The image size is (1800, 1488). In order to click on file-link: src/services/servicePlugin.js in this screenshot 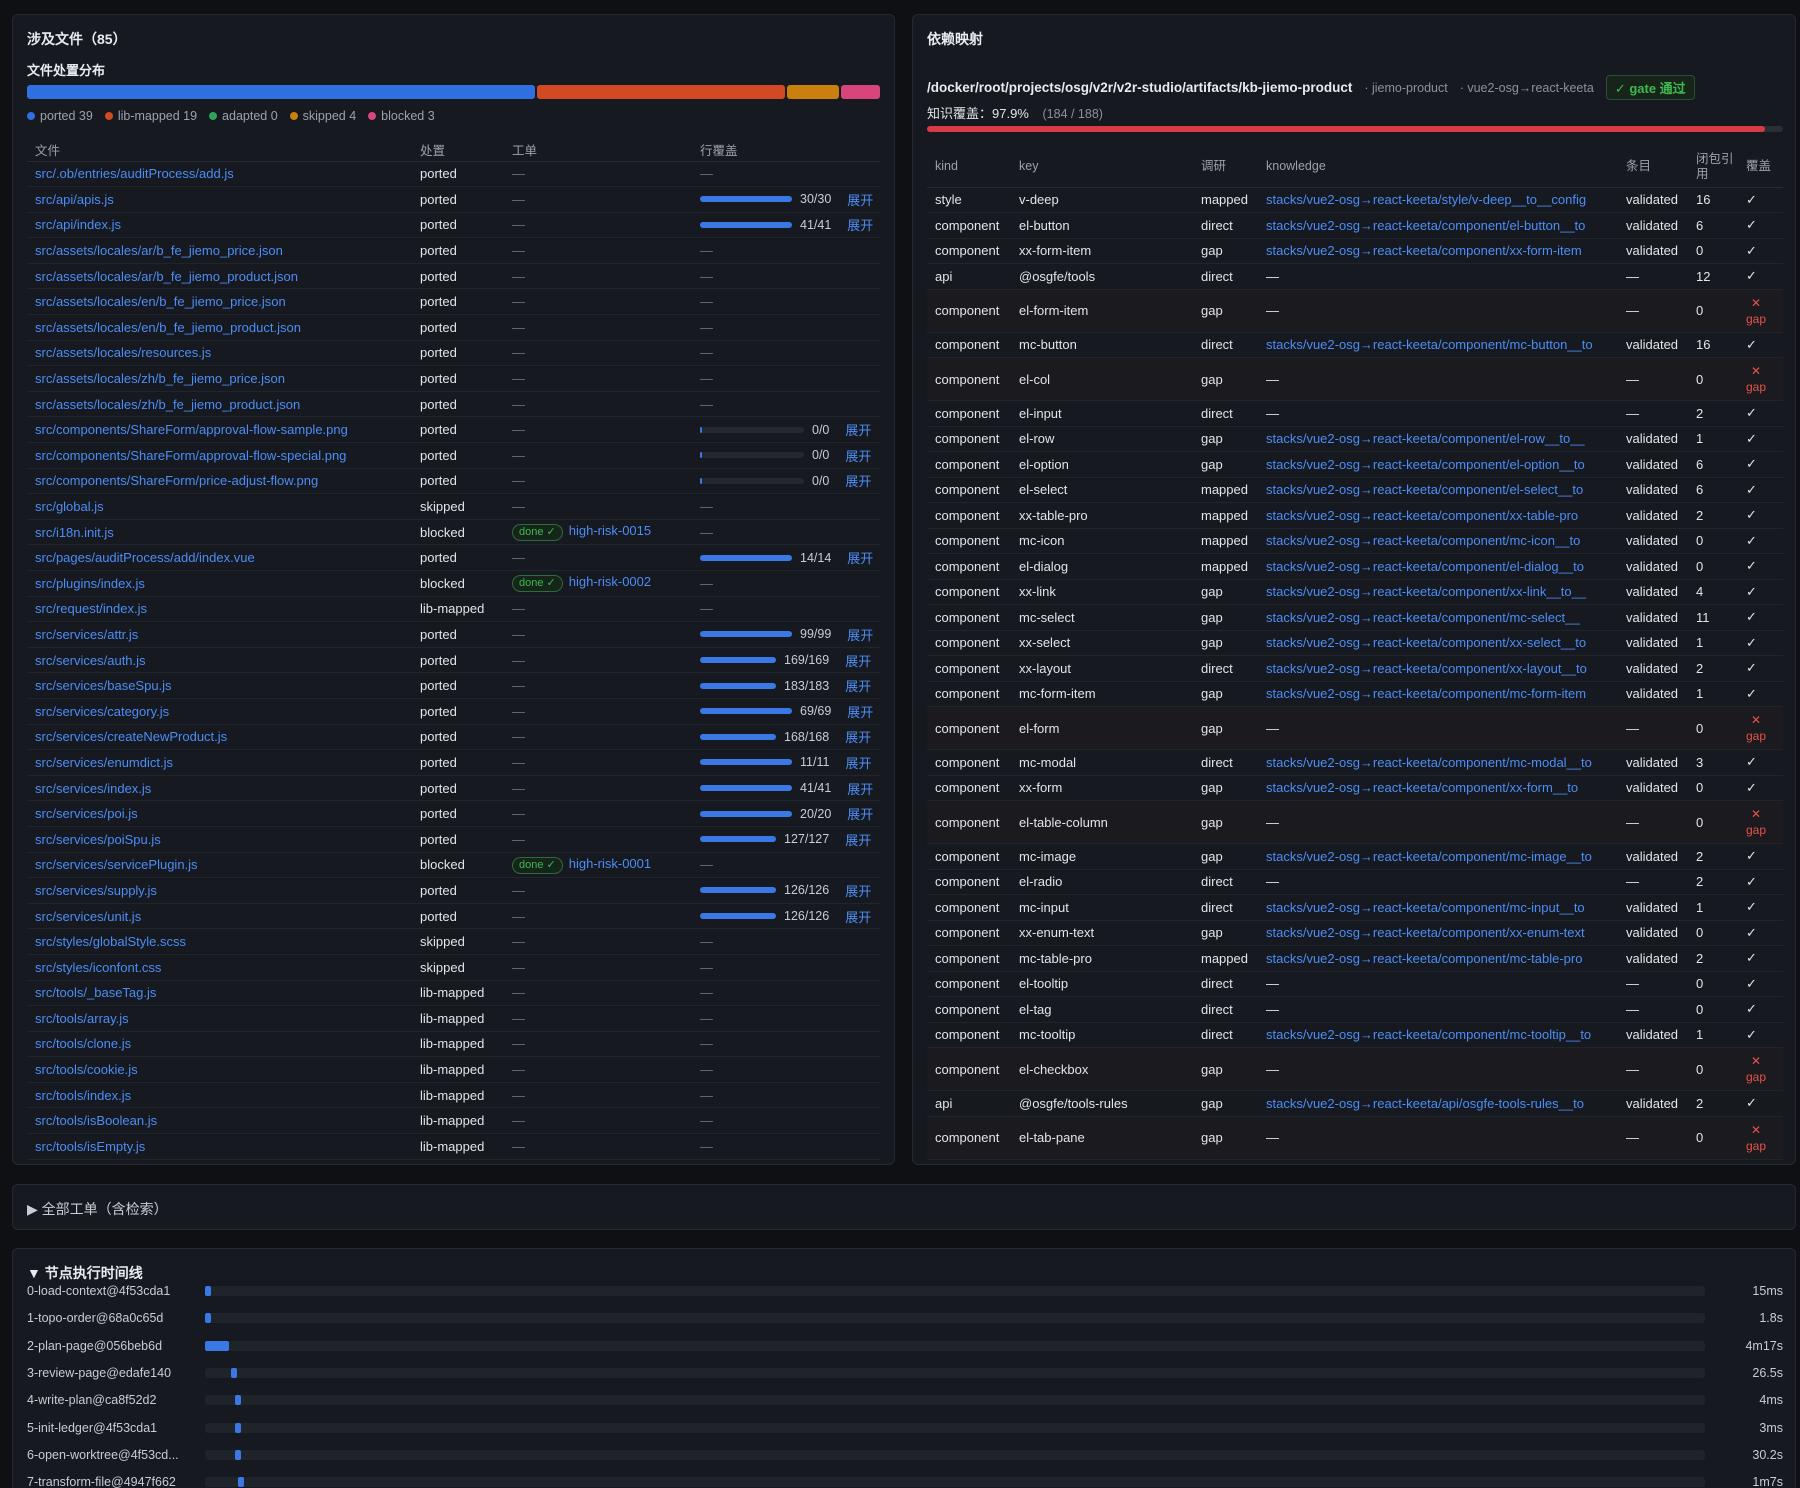, I will do `click(116, 864)`.